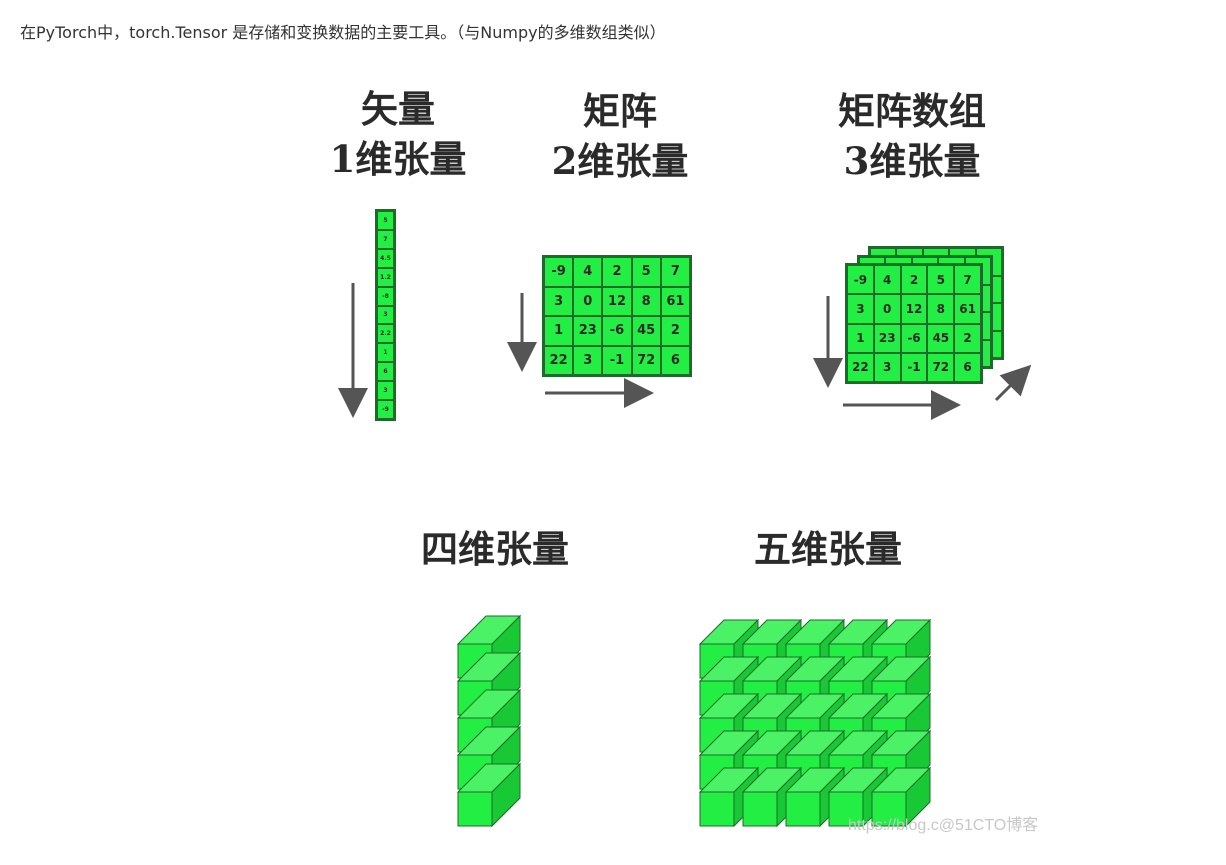 The height and width of the screenshot is (865, 1226). Describe the element at coordinates (489, 721) in the screenshot. I see `tensor4d-stack` at that location.